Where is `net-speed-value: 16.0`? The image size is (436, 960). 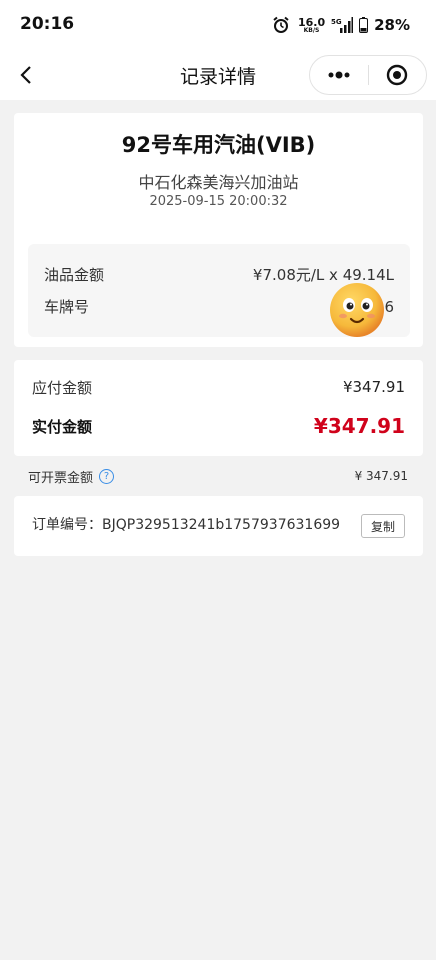 net-speed-value: 16.0 is located at coordinates (311, 22).